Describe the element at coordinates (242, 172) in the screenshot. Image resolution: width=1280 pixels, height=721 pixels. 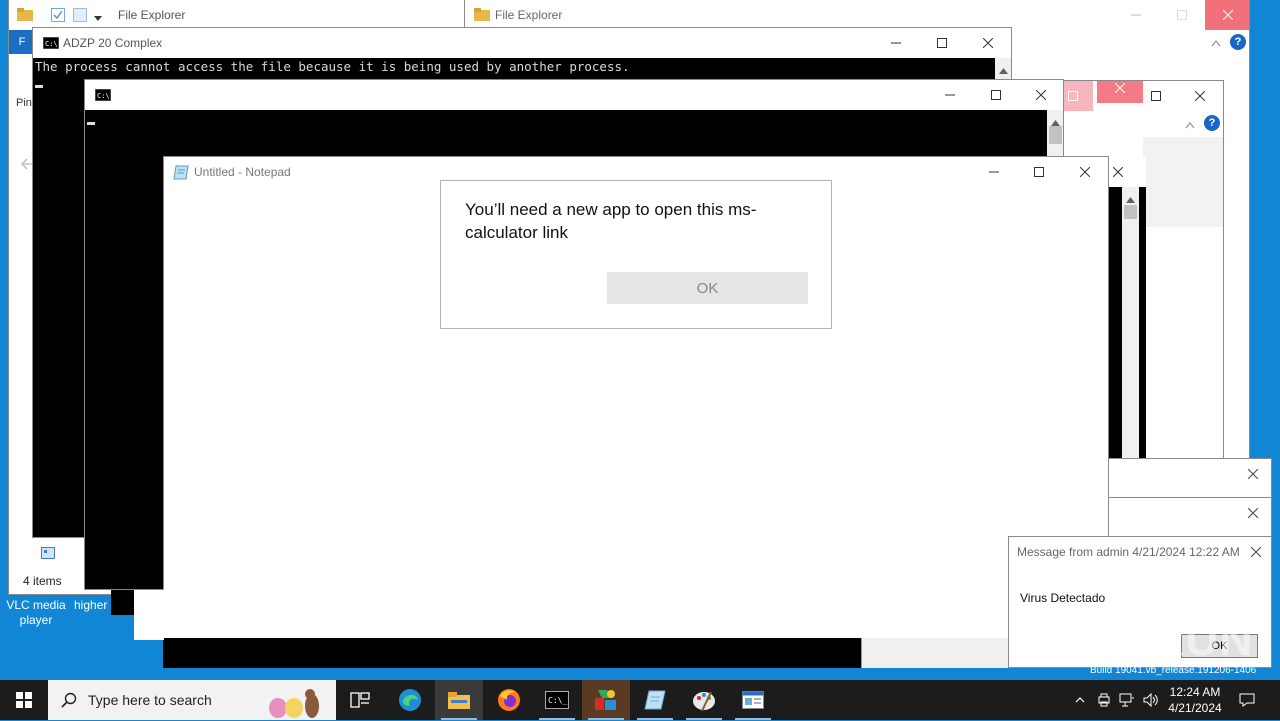
I see `window-title: Untitled - Notepad` at that location.